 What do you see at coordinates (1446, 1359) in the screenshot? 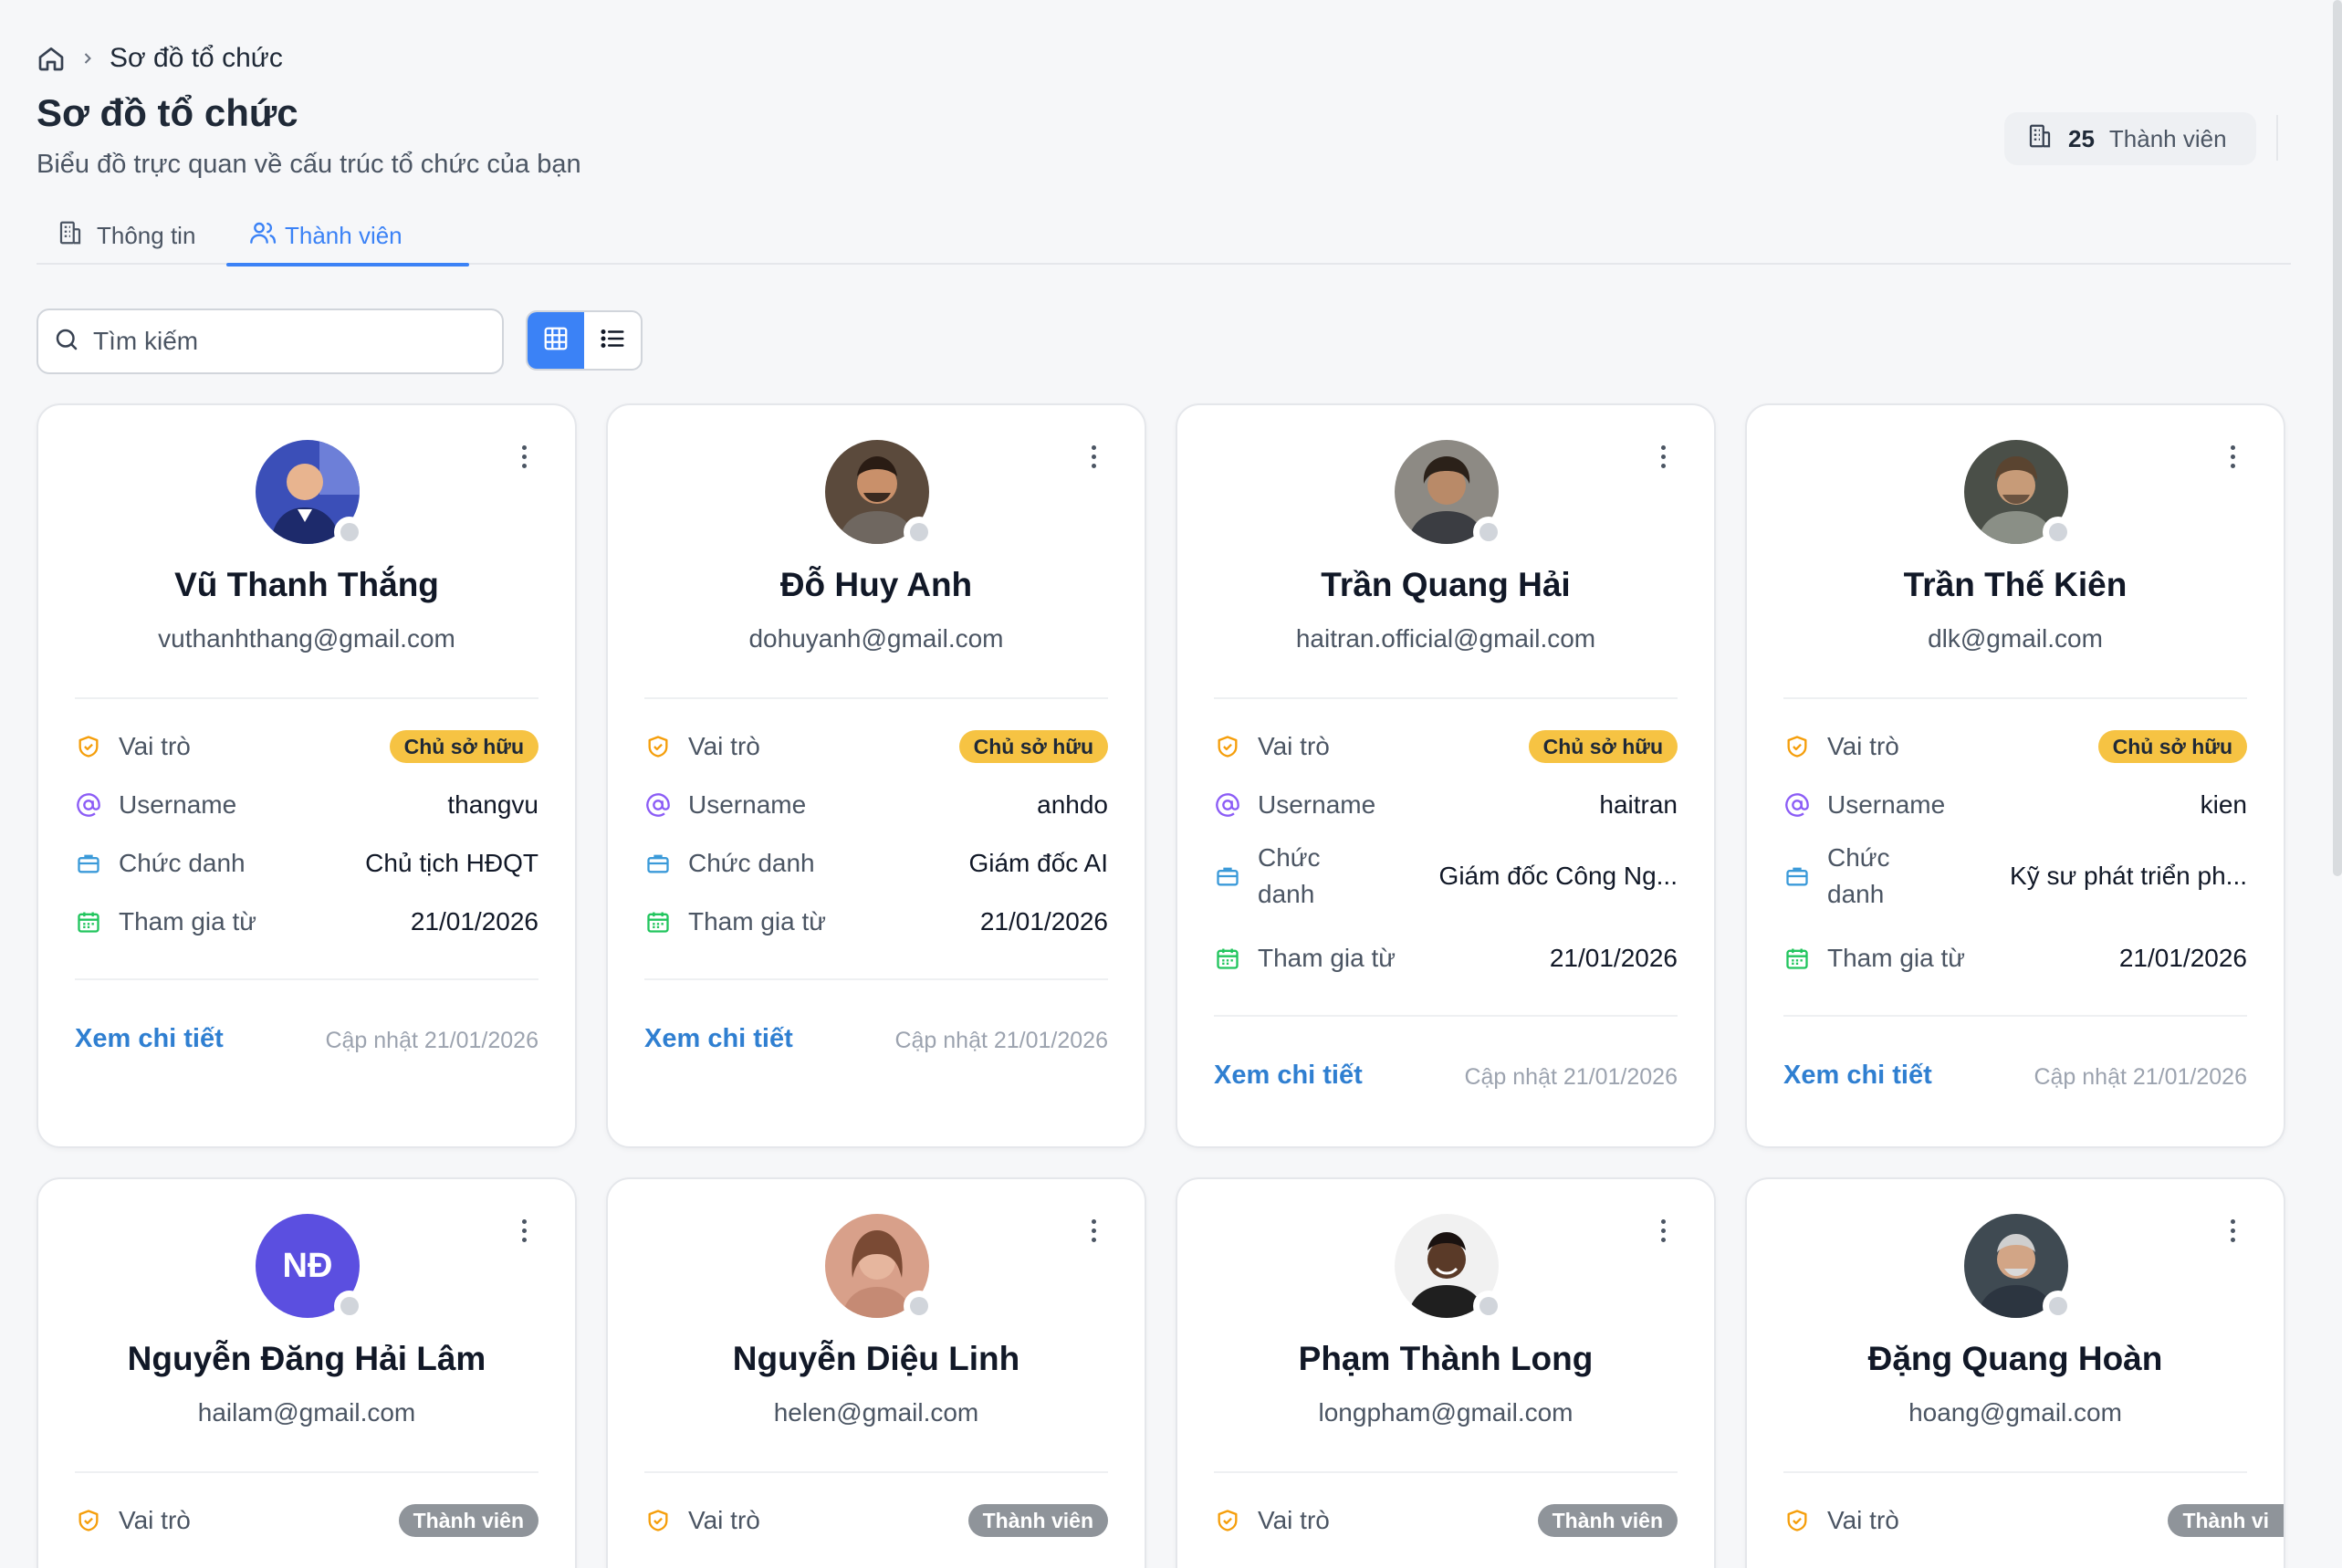
I see `member-name: Phạm Thành Long` at bounding box center [1446, 1359].